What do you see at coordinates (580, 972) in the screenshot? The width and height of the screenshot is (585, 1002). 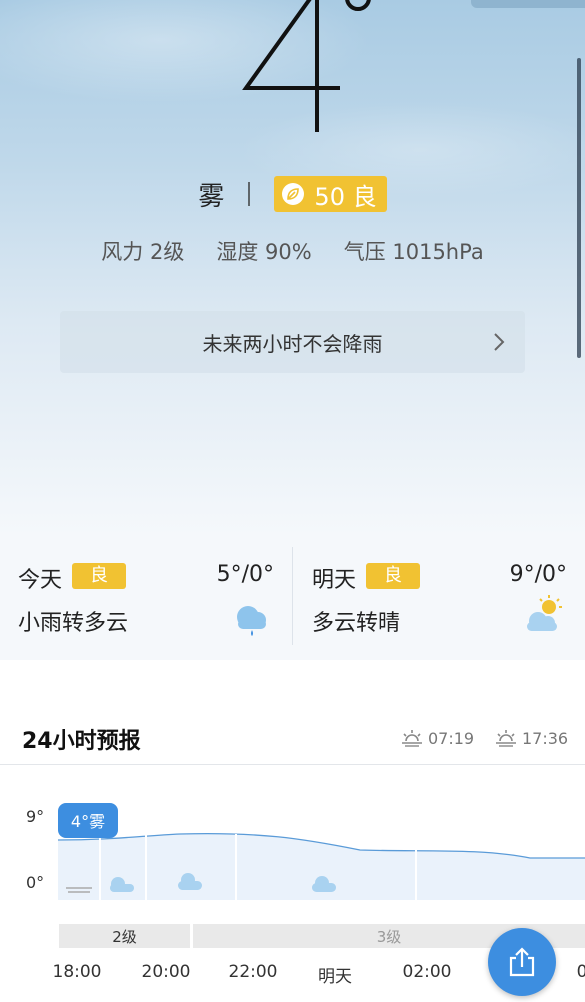 I see `hour-label: 0` at bounding box center [580, 972].